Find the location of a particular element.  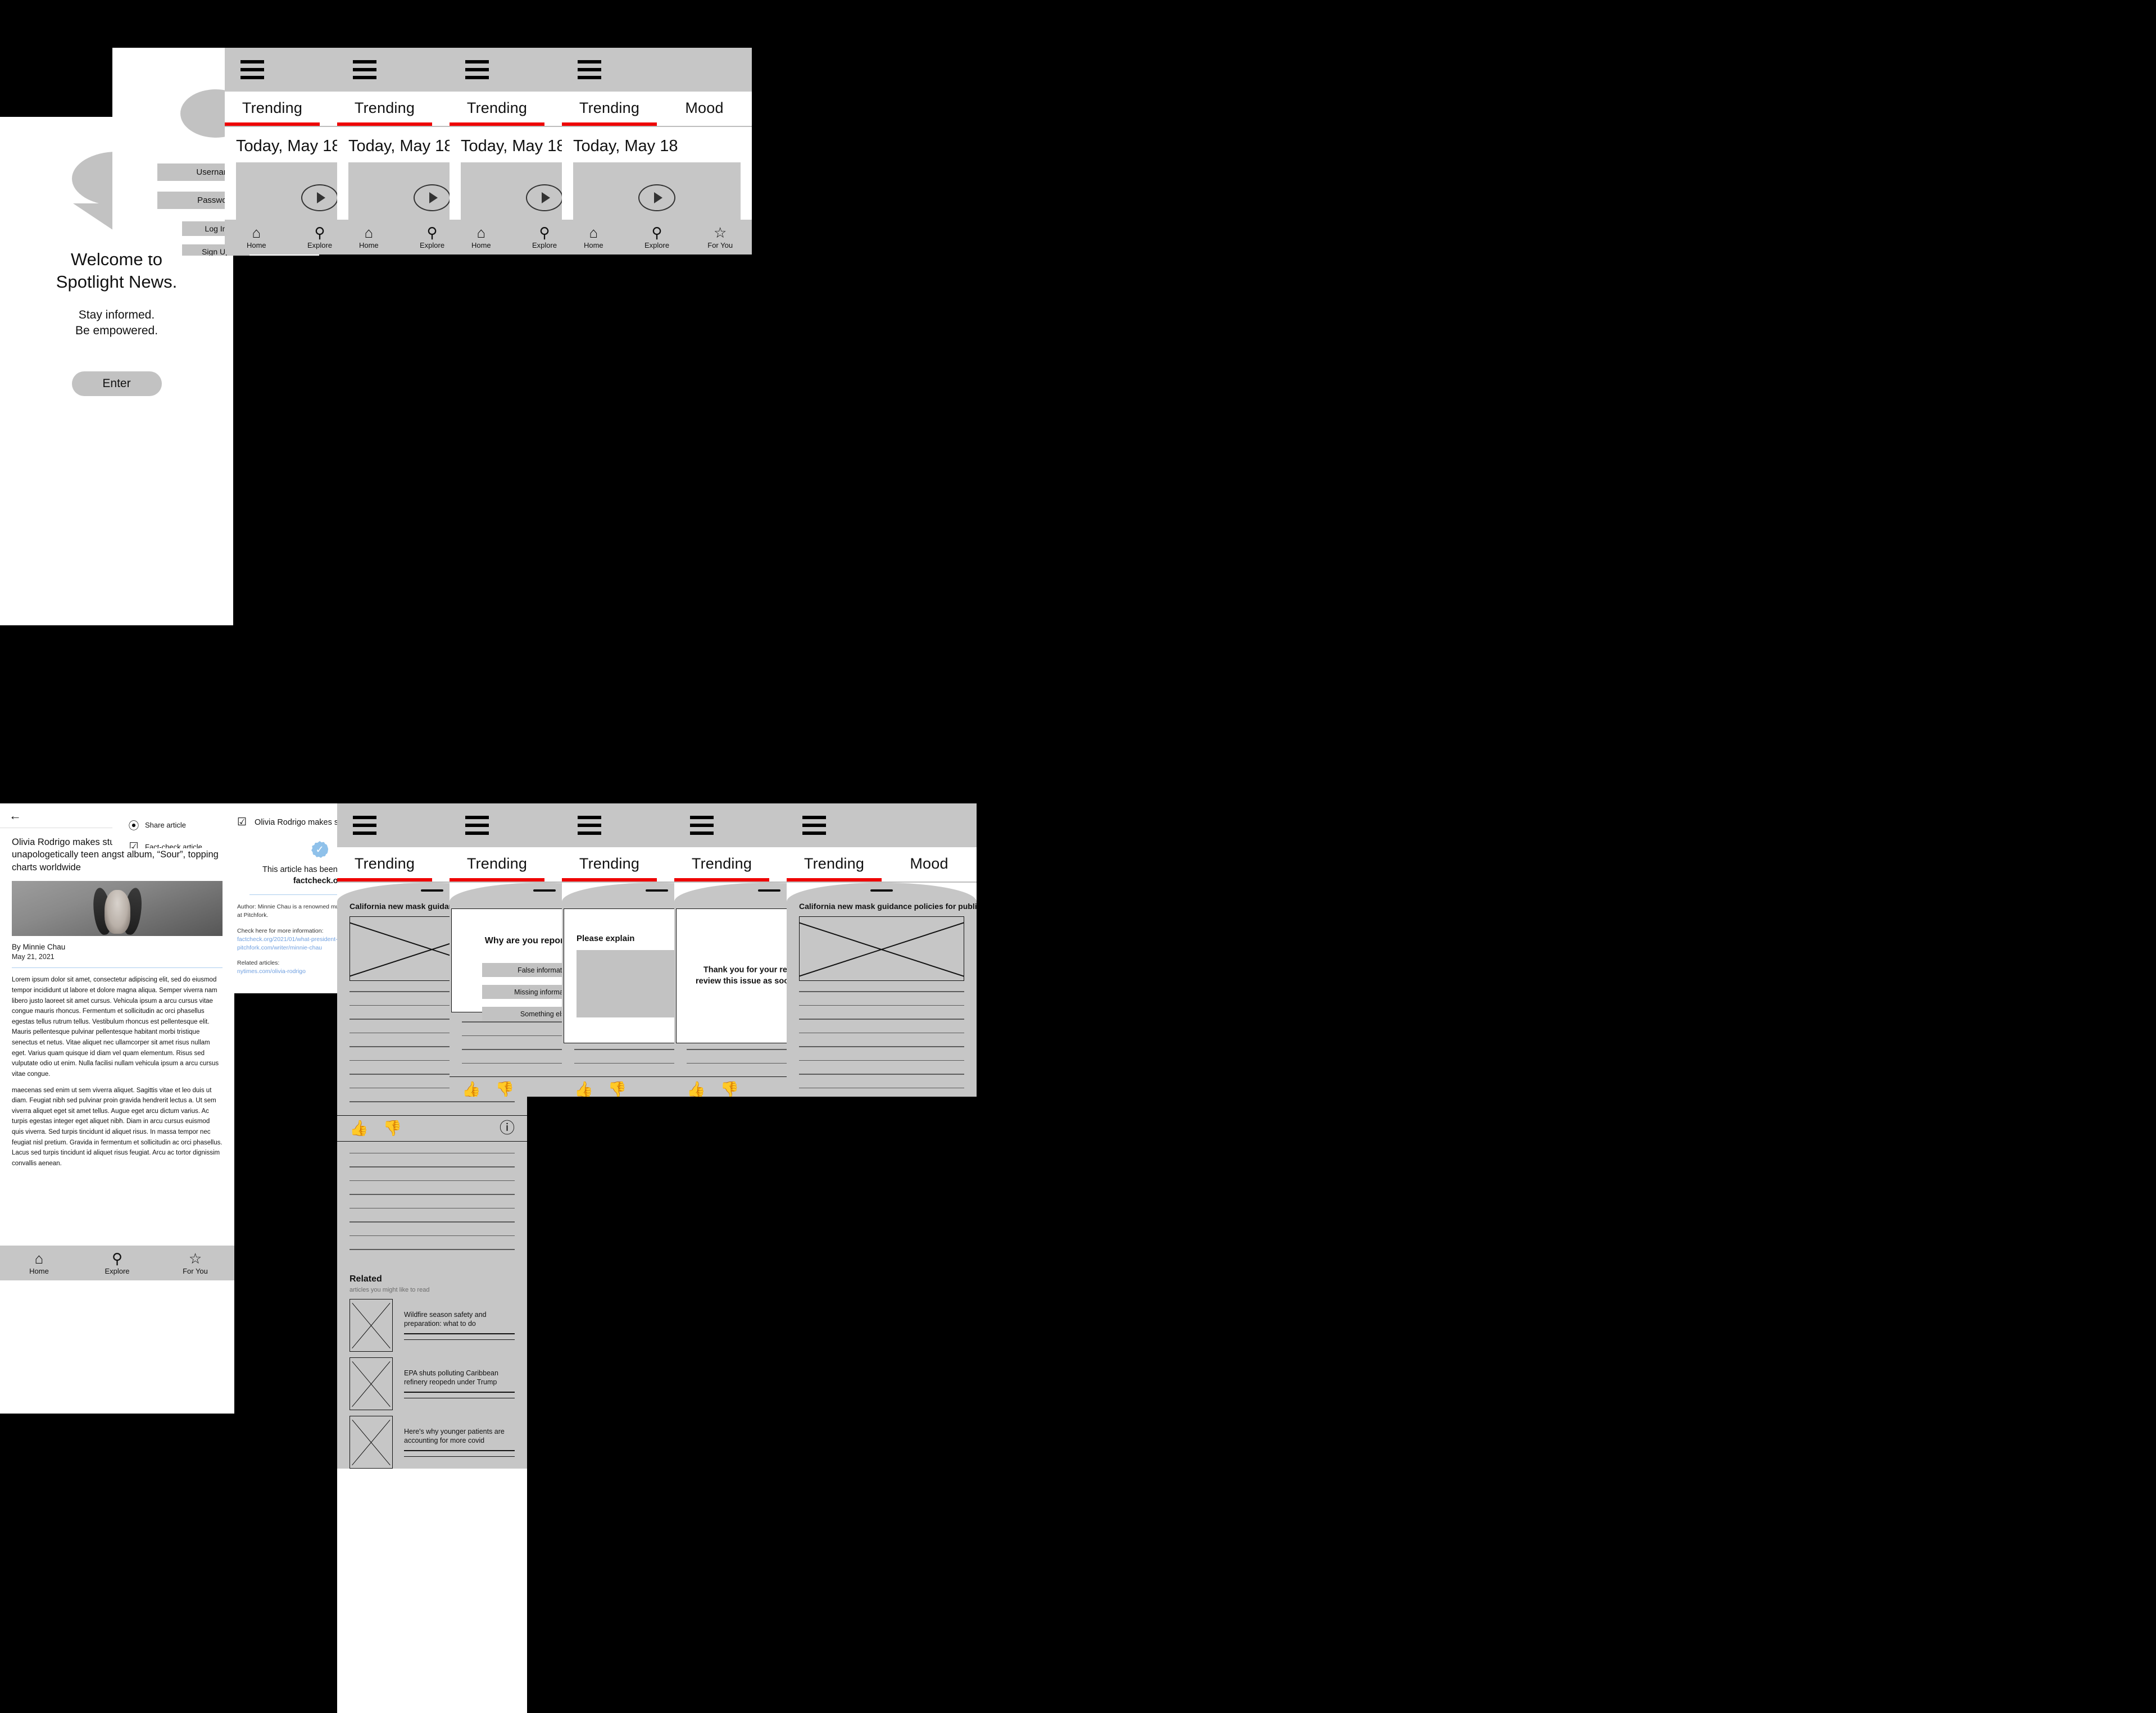

report-exclamation-icon: ⓘ is located at coordinates (507, 1128).